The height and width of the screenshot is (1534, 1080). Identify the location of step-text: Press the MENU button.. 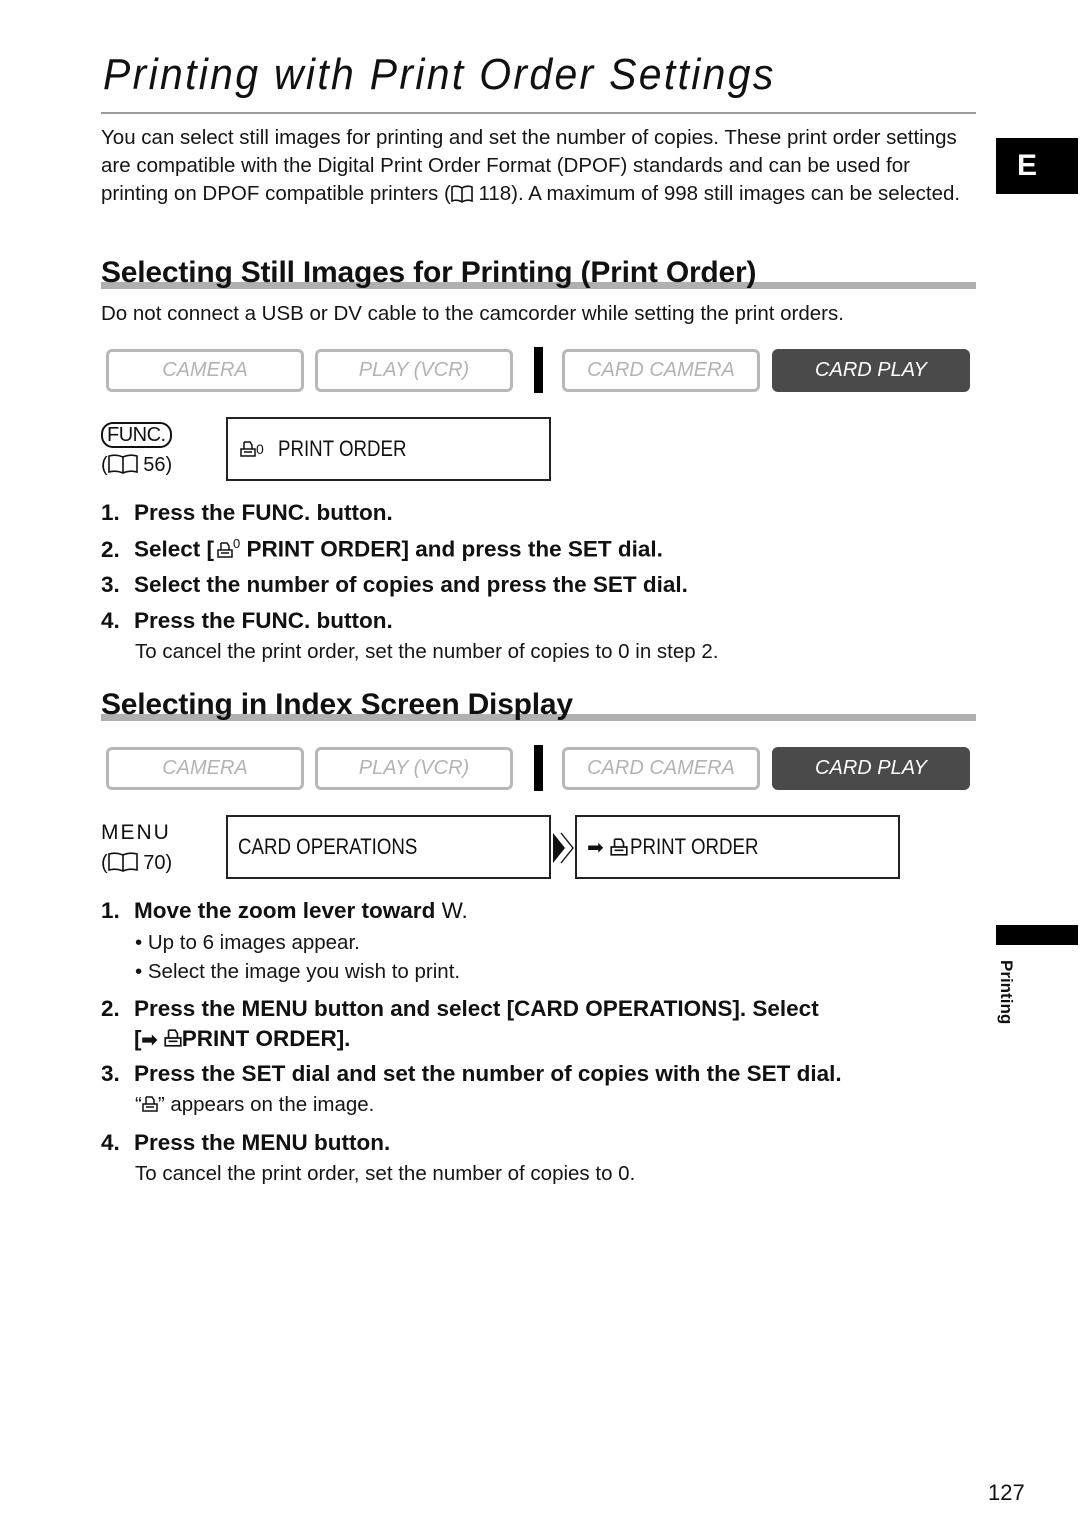
(262, 1142).